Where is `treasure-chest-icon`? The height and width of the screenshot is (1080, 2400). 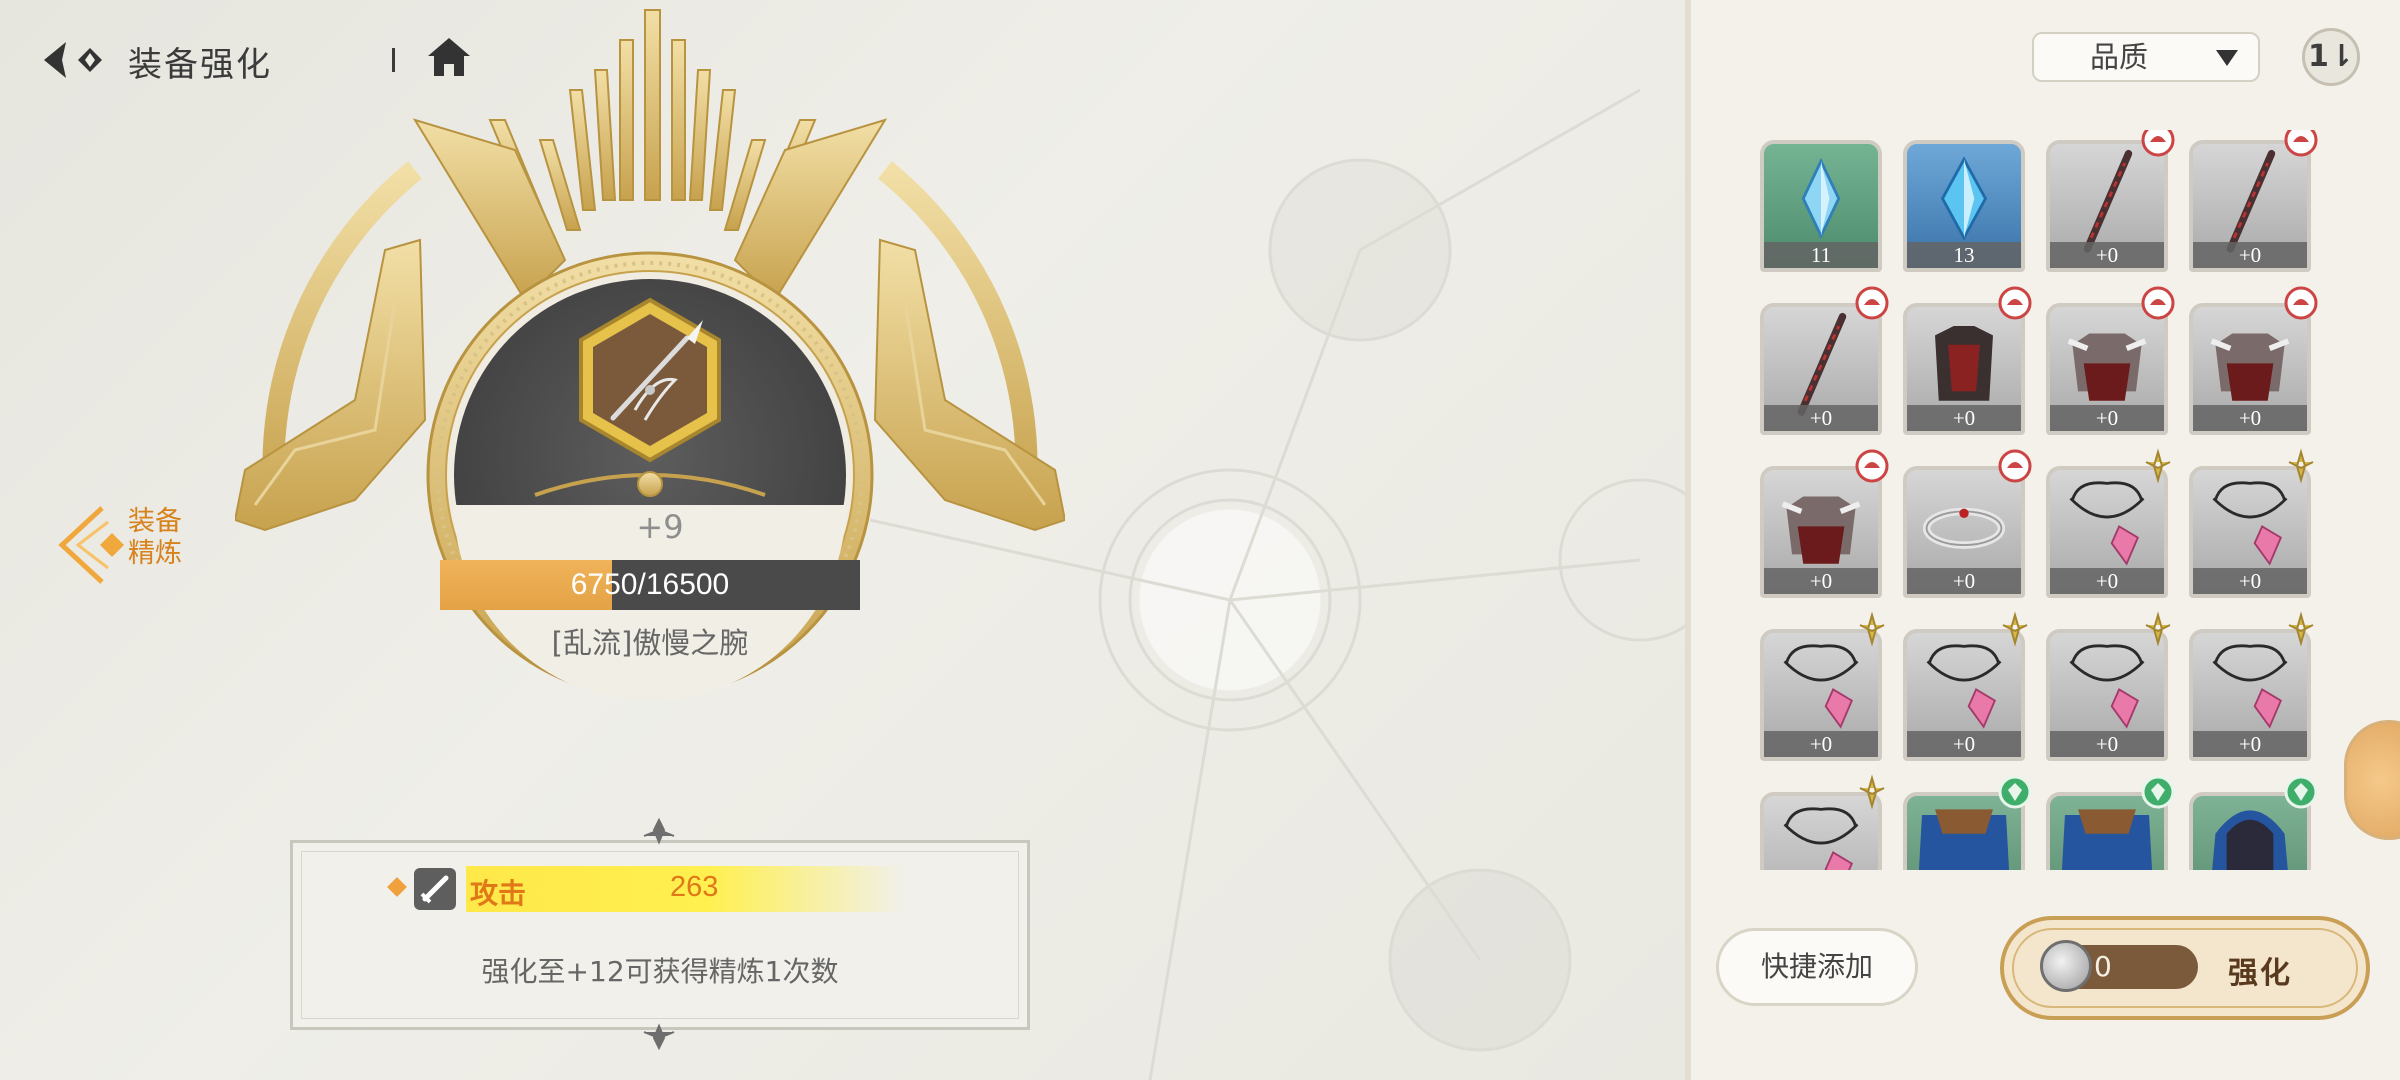 treasure-chest-icon is located at coordinates (2372, 780).